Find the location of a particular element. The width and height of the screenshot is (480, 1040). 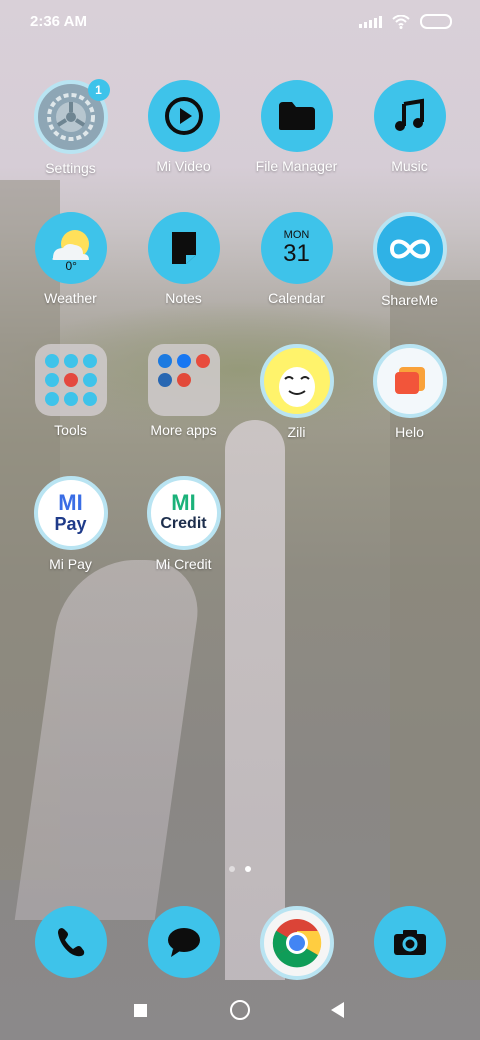

app-label: More apps is located at coordinates (183, 430).